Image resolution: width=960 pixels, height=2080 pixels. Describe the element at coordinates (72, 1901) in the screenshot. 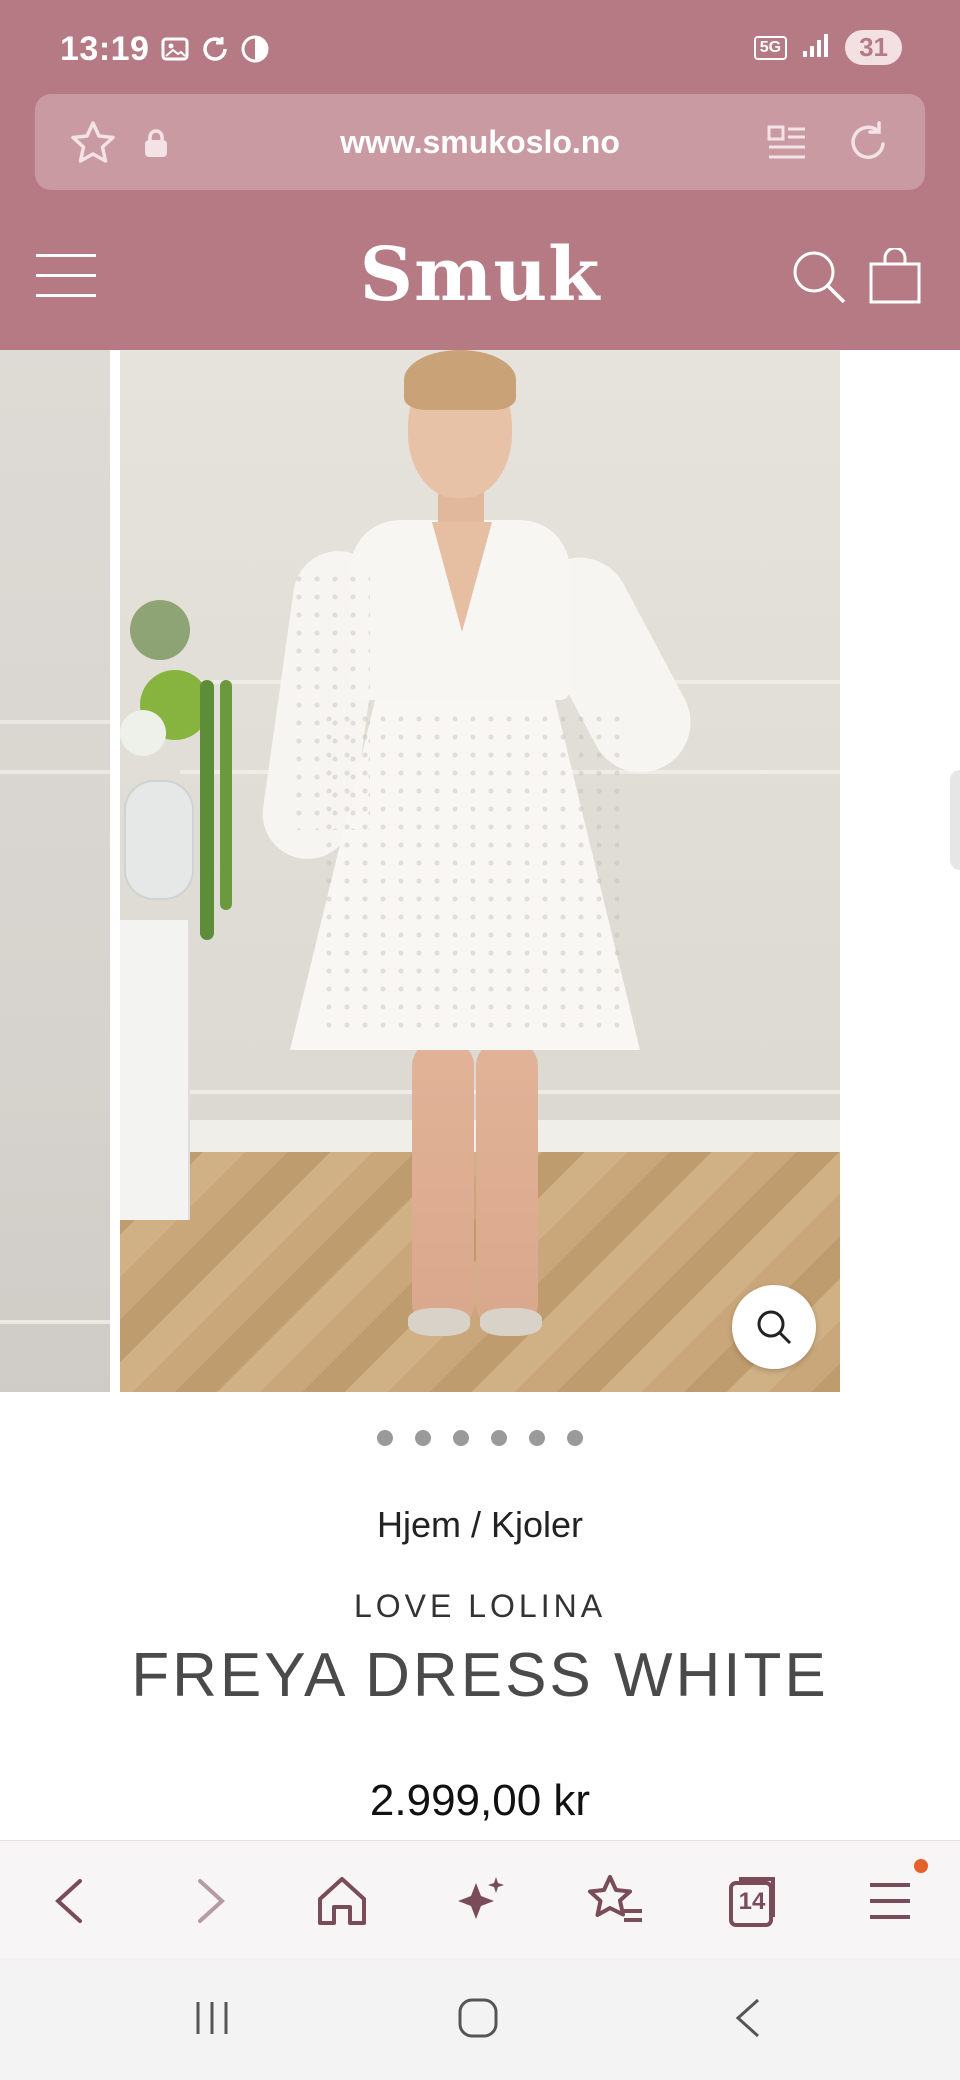

I see `back-icon` at that location.